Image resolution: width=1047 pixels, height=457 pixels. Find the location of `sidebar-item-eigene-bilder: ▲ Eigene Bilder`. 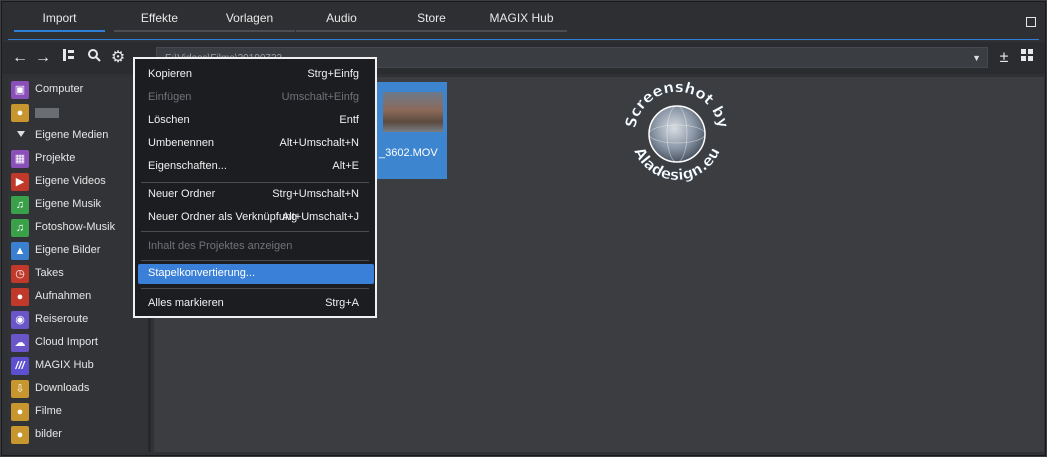

sidebar-item-eigene-bilder: ▲ Eigene Bilder is located at coordinates (78, 251).